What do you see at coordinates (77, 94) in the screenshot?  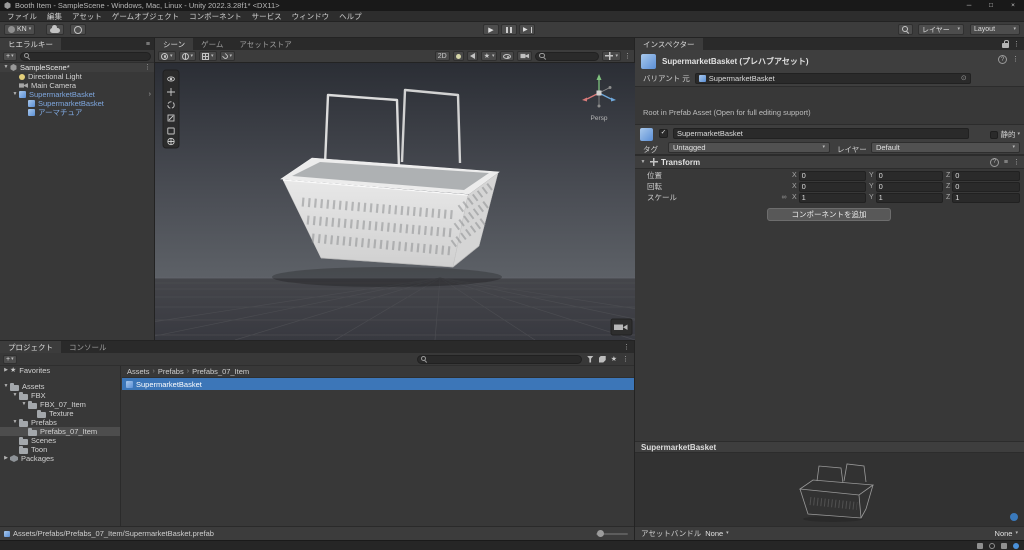 I see `hierarchy-row: ▼ SupermarketBasket ›` at bounding box center [77, 94].